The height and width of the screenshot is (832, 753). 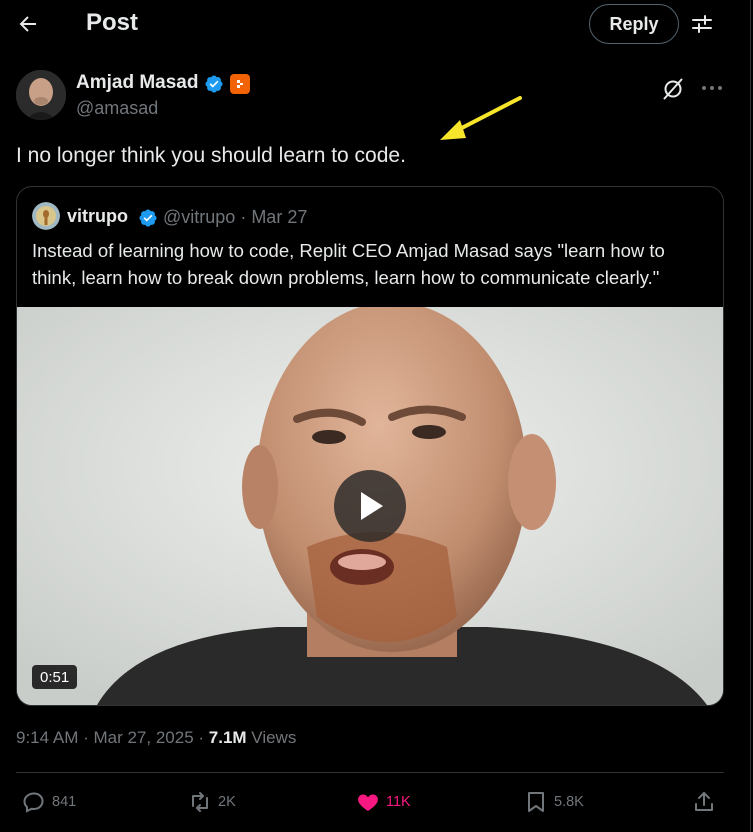 What do you see at coordinates (240, 84) in the screenshot?
I see `replit-affiliation-icon` at bounding box center [240, 84].